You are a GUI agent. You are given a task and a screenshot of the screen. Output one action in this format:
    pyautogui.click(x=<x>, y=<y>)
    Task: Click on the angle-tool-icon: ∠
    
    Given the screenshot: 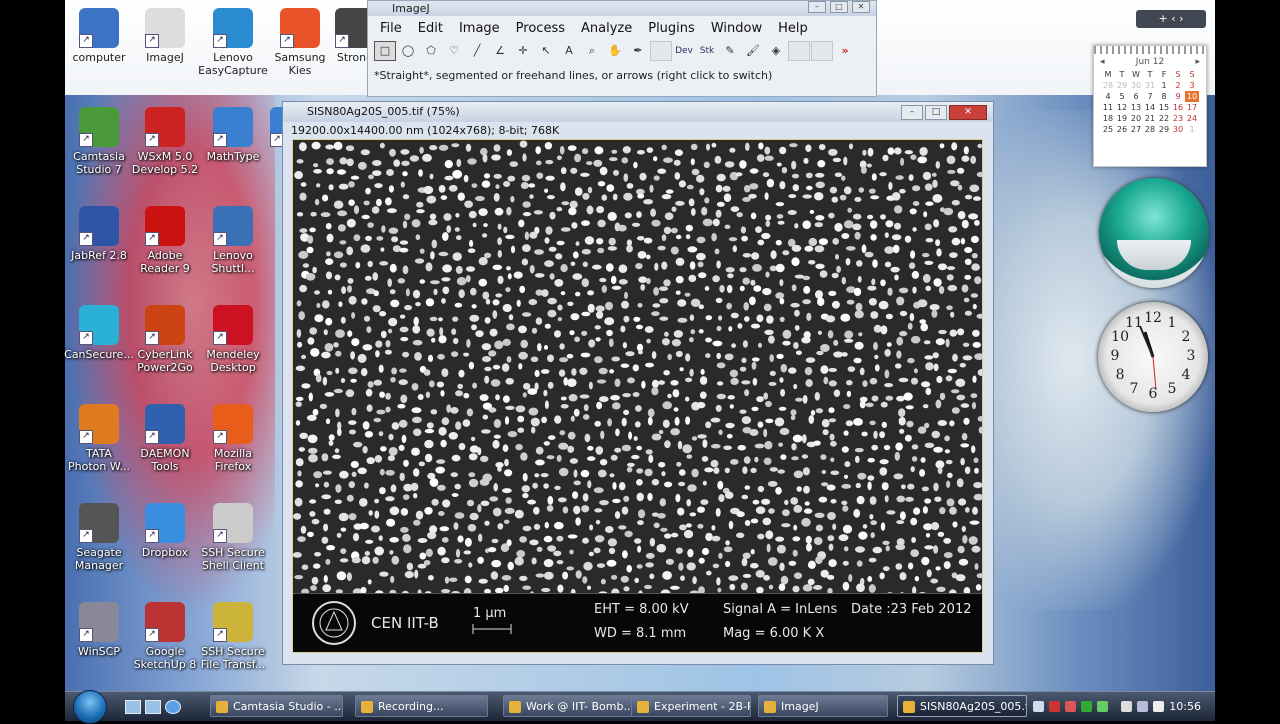 What is the action you would take?
    pyautogui.click(x=500, y=51)
    